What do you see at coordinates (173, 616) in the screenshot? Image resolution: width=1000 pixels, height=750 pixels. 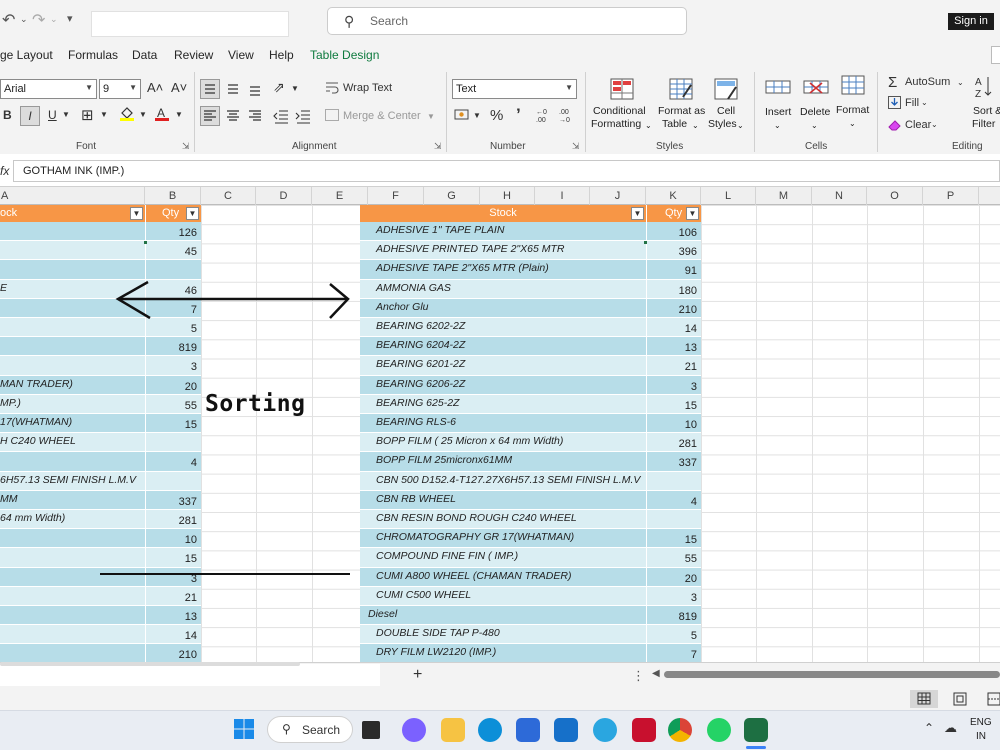 I see `qty-cell: 13` at bounding box center [173, 616].